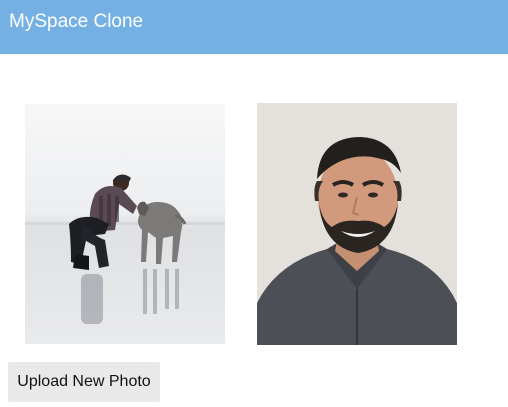 Image resolution: width=508 pixels, height=407 pixels. Describe the element at coordinates (254, 27) in the screenshot. I see `app-header: MySpace Clone` at that location.